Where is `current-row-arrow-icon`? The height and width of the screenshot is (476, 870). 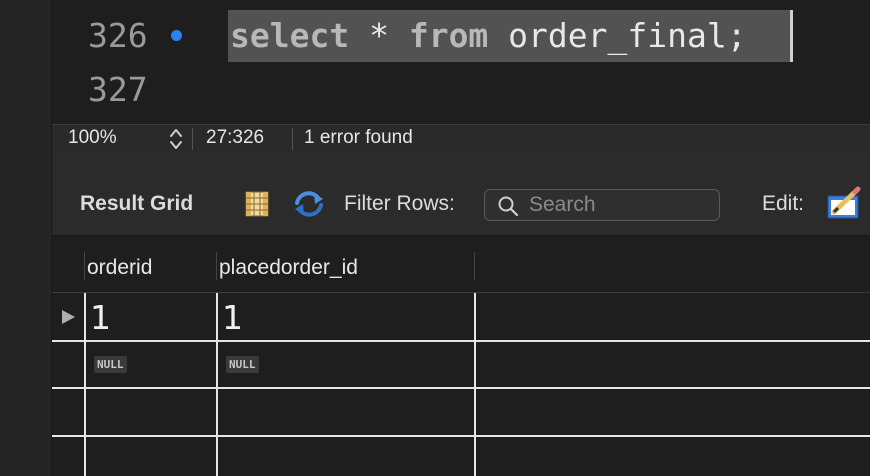 current-row-arrow-icon is located at coordinates (68, 317).